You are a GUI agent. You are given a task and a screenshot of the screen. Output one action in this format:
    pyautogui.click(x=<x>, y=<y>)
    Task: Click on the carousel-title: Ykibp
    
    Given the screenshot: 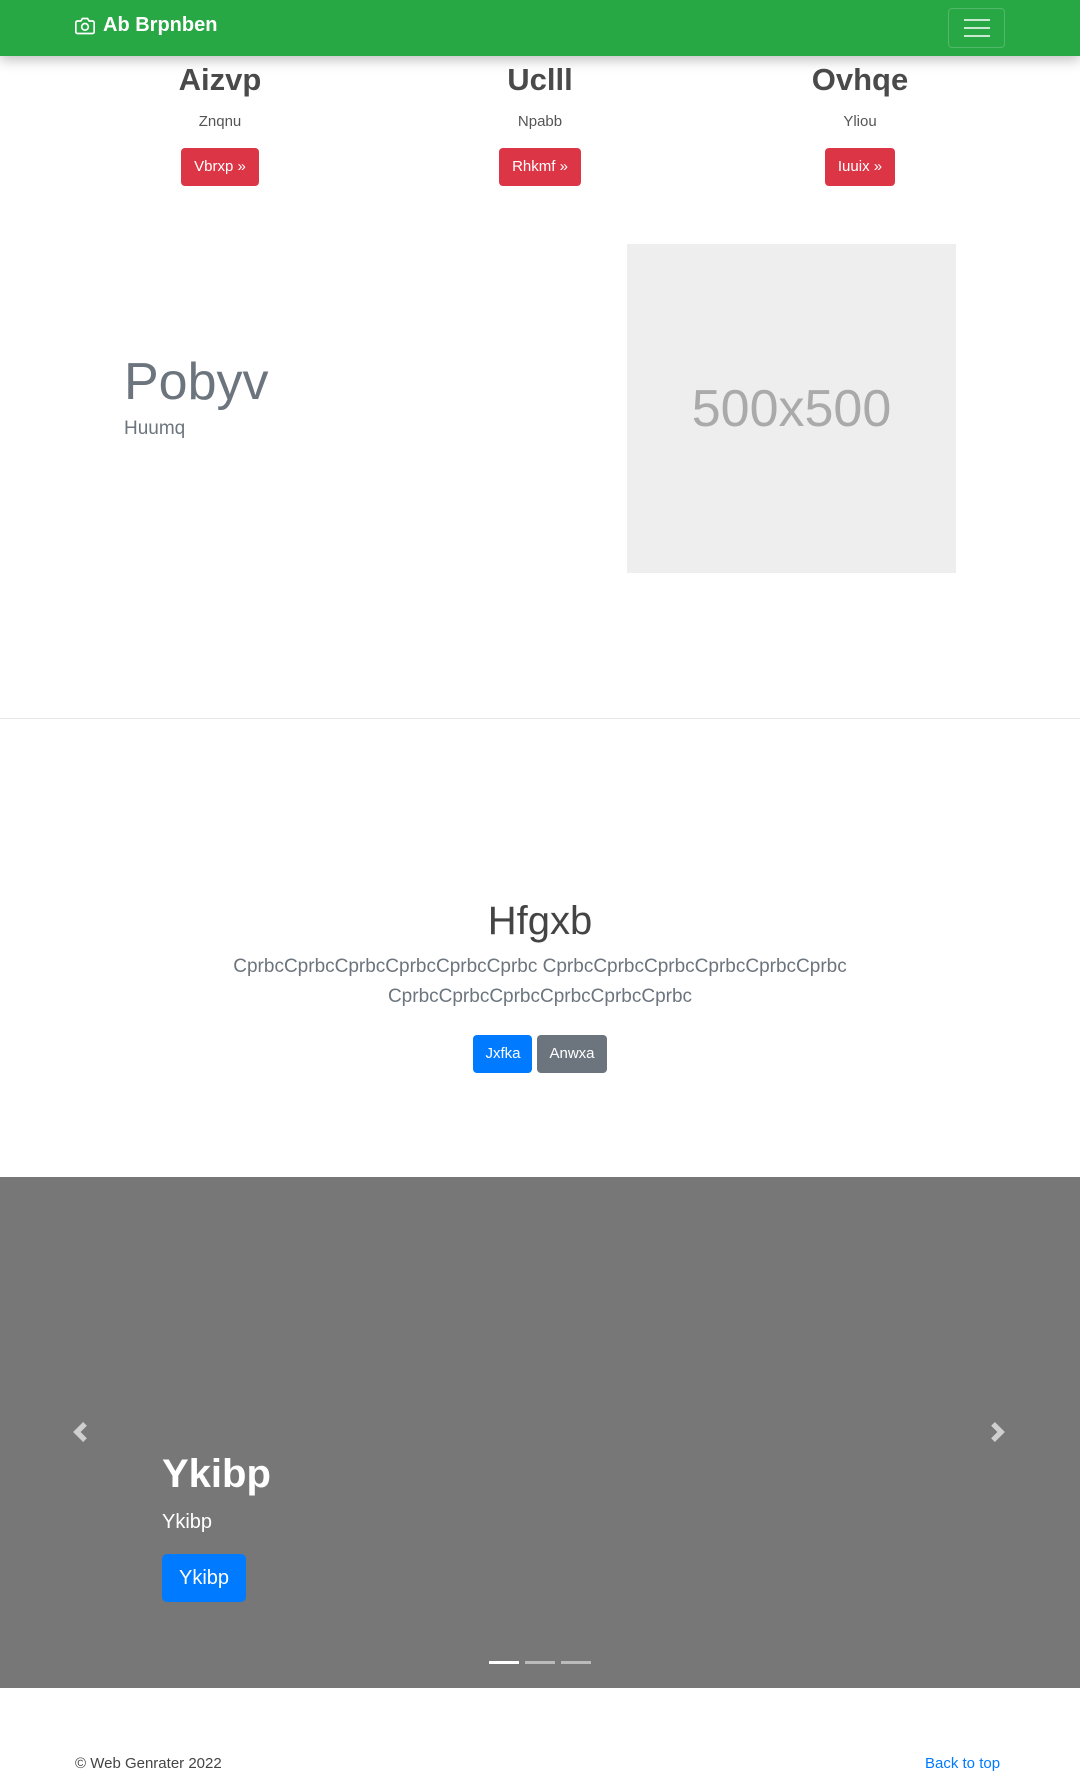 What is the action you would take?
    pyautogui.click(x=216, y=1474)
    